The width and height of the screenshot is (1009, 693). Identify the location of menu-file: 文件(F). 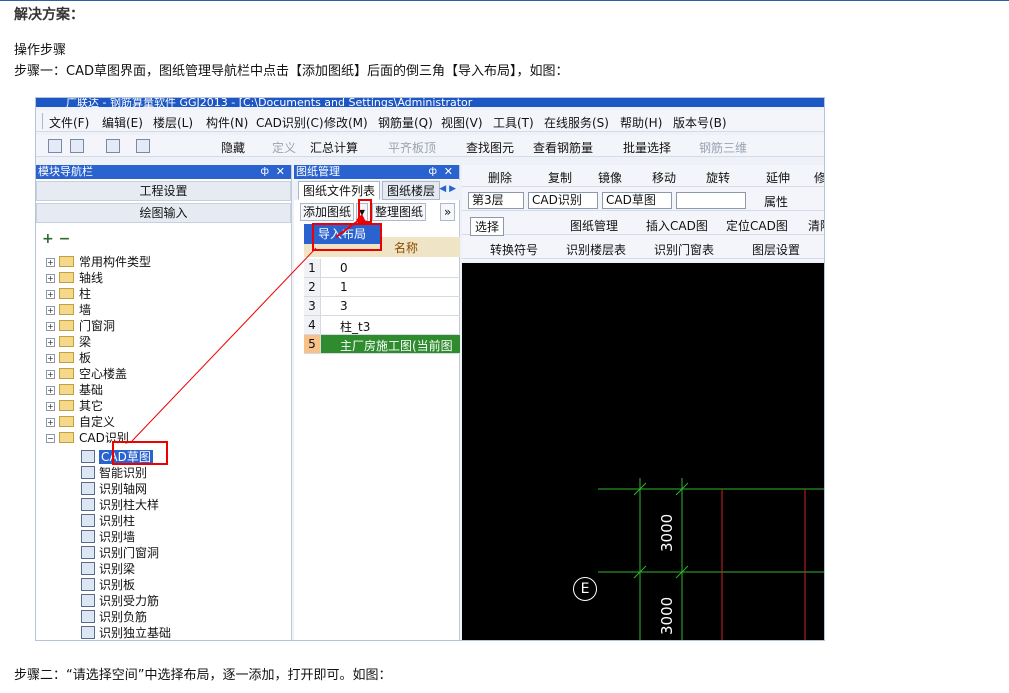
(69, 122).